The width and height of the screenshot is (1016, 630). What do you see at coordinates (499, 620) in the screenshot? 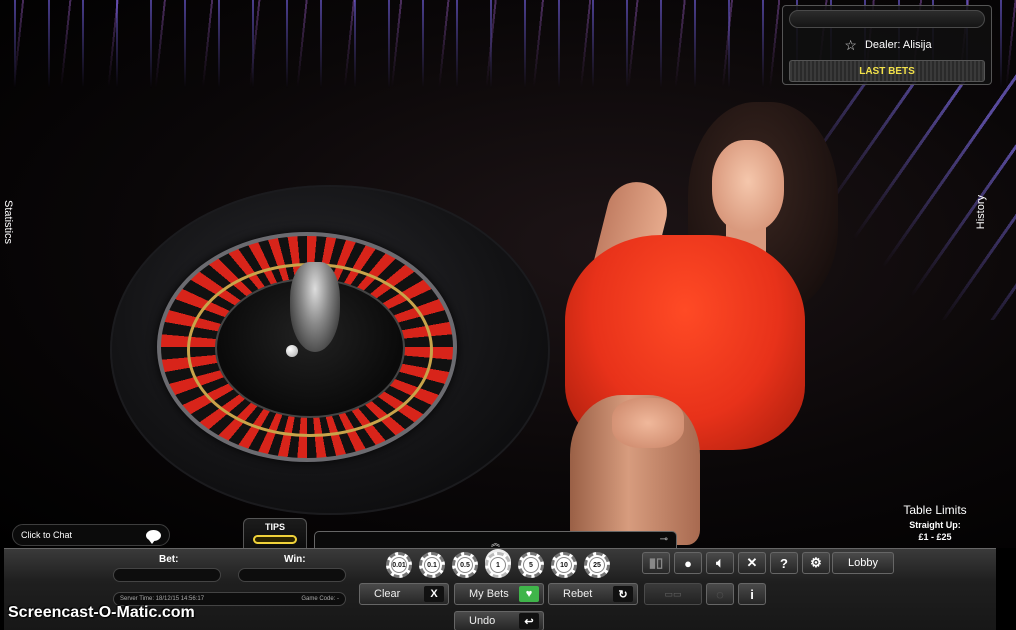
I see `undo-button: Undo ↩` at bounding box center [499, 620].